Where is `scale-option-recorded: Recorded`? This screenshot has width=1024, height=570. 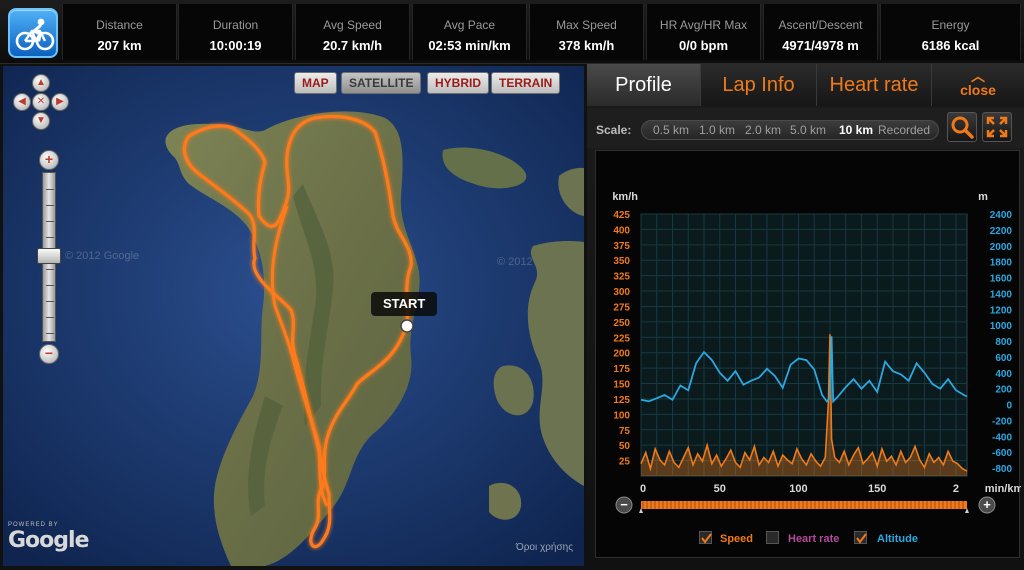
scale-option-recorded: Recorded is located at coordinates (904, 130).